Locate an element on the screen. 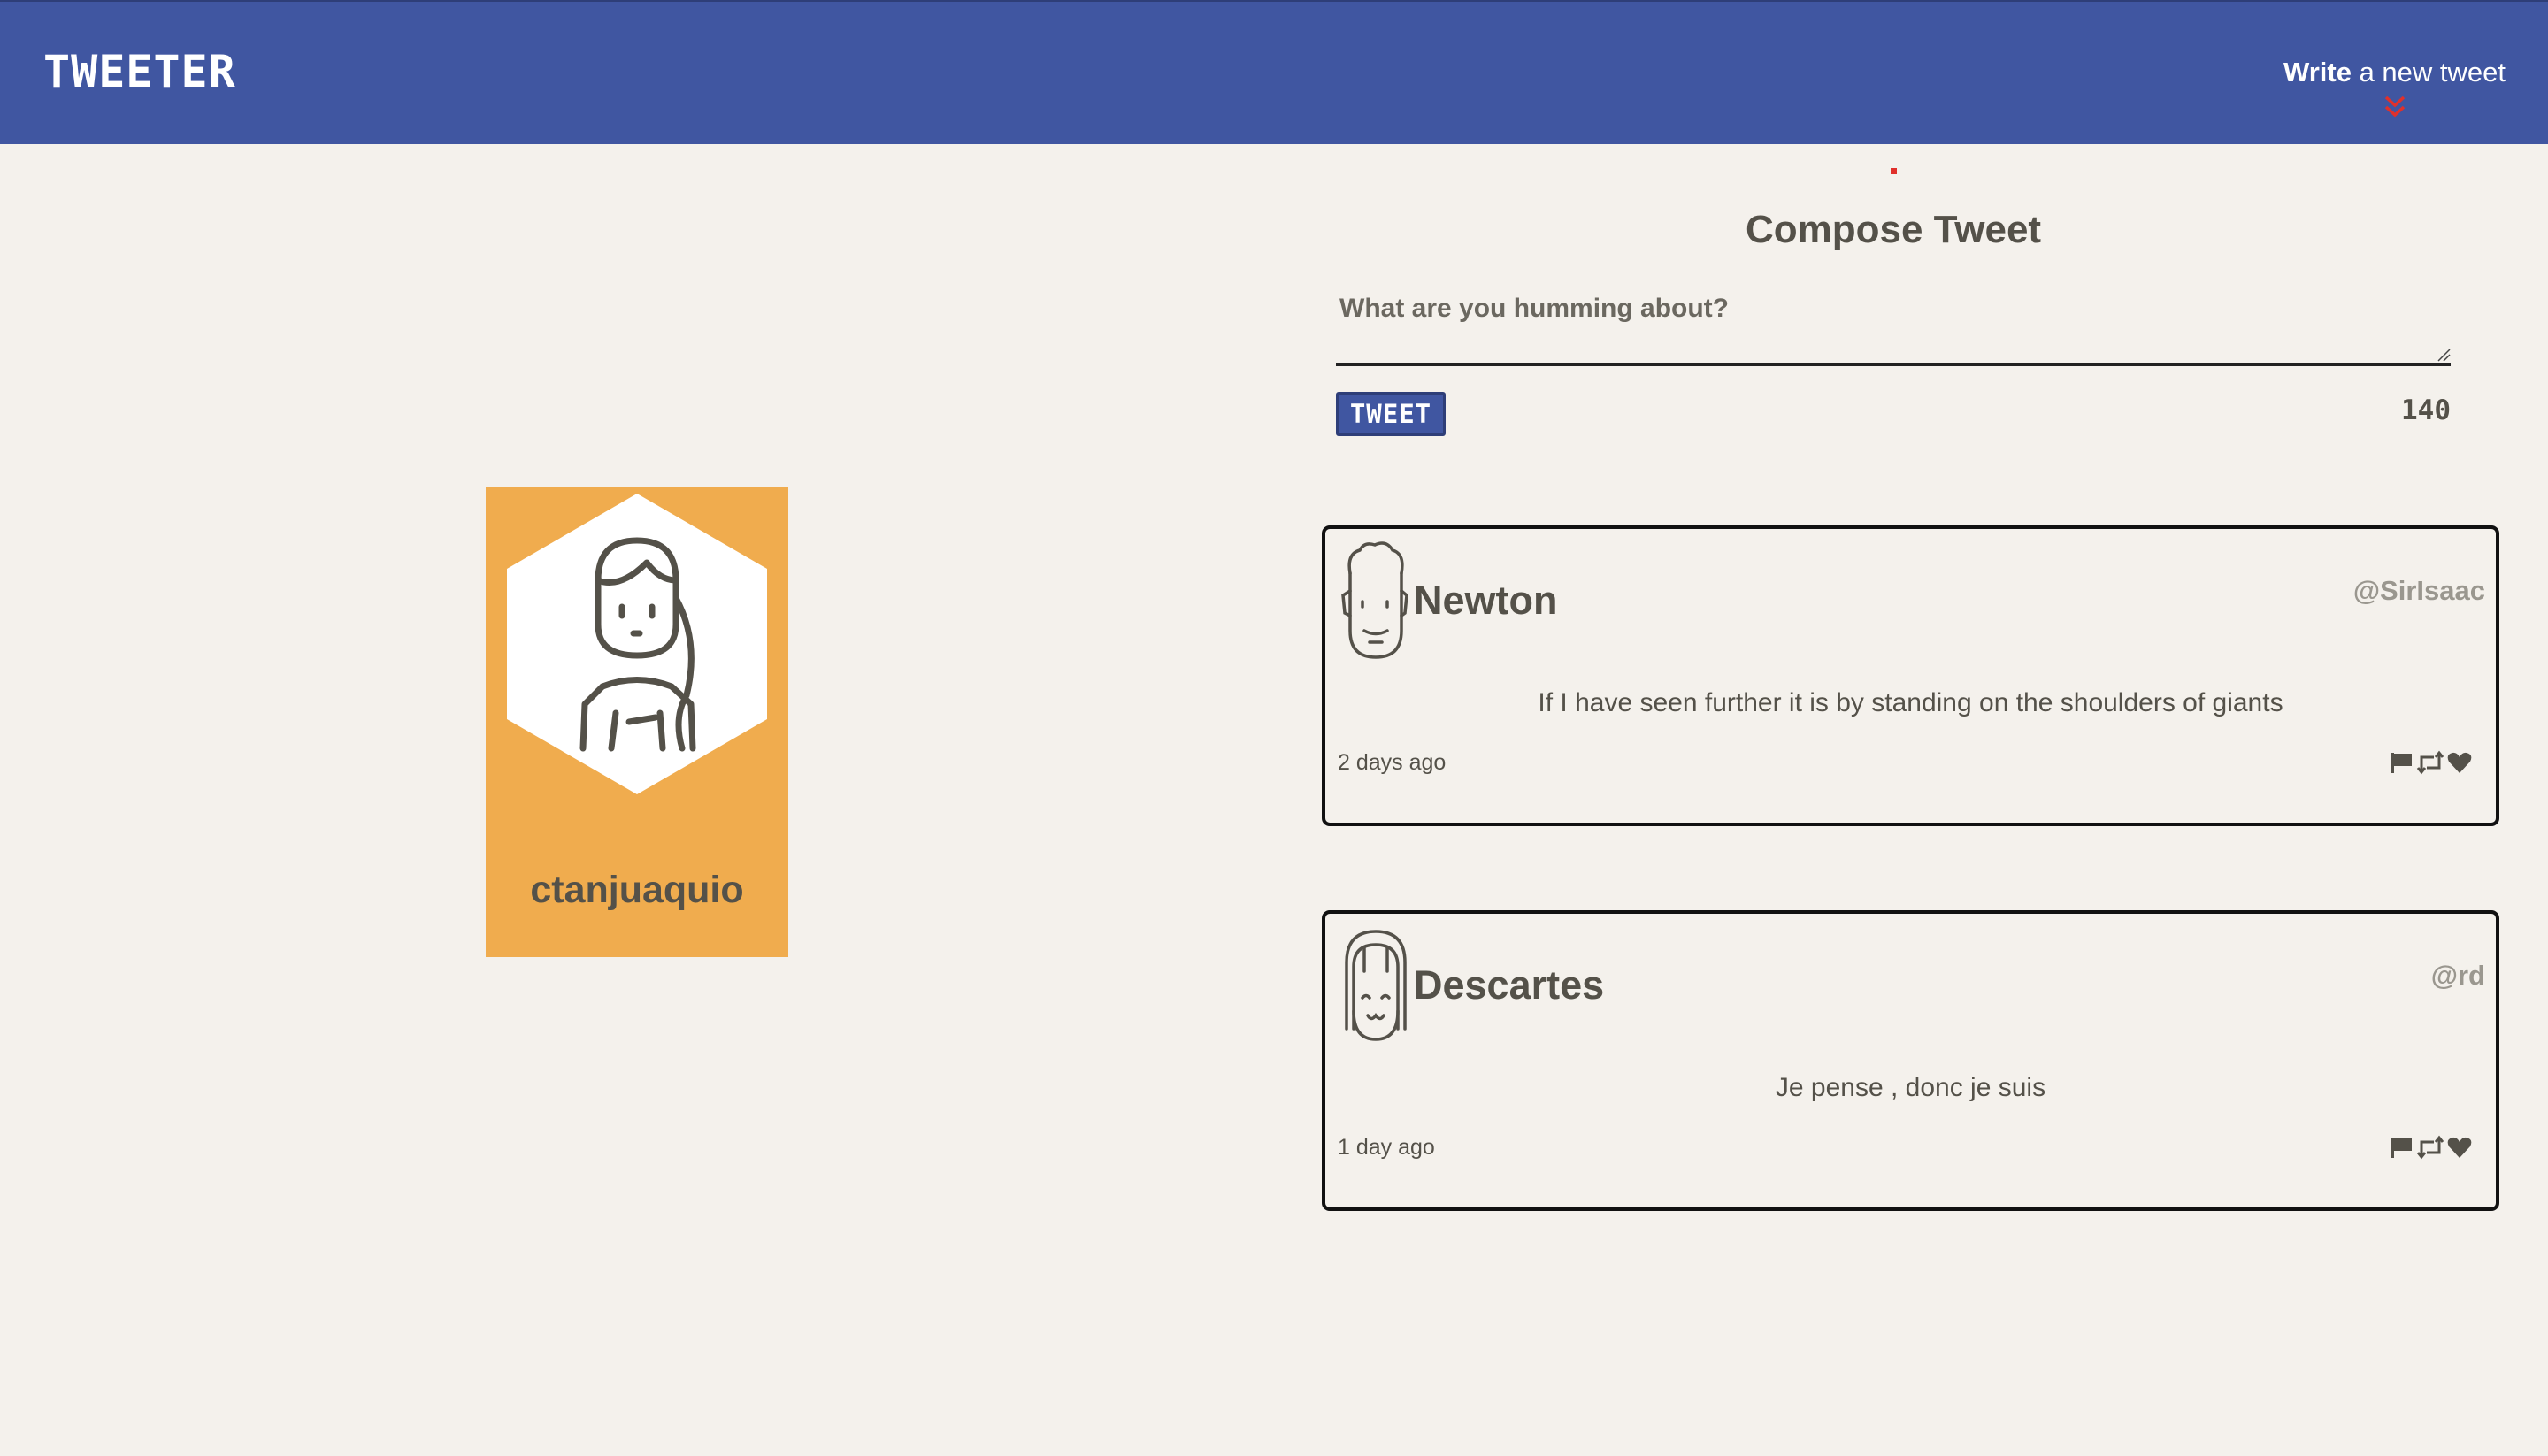 The width and height of the screenshot is (2548, 1456). tweet-text: Je pense , donc je suis is located at coordinates (1911, 1087).